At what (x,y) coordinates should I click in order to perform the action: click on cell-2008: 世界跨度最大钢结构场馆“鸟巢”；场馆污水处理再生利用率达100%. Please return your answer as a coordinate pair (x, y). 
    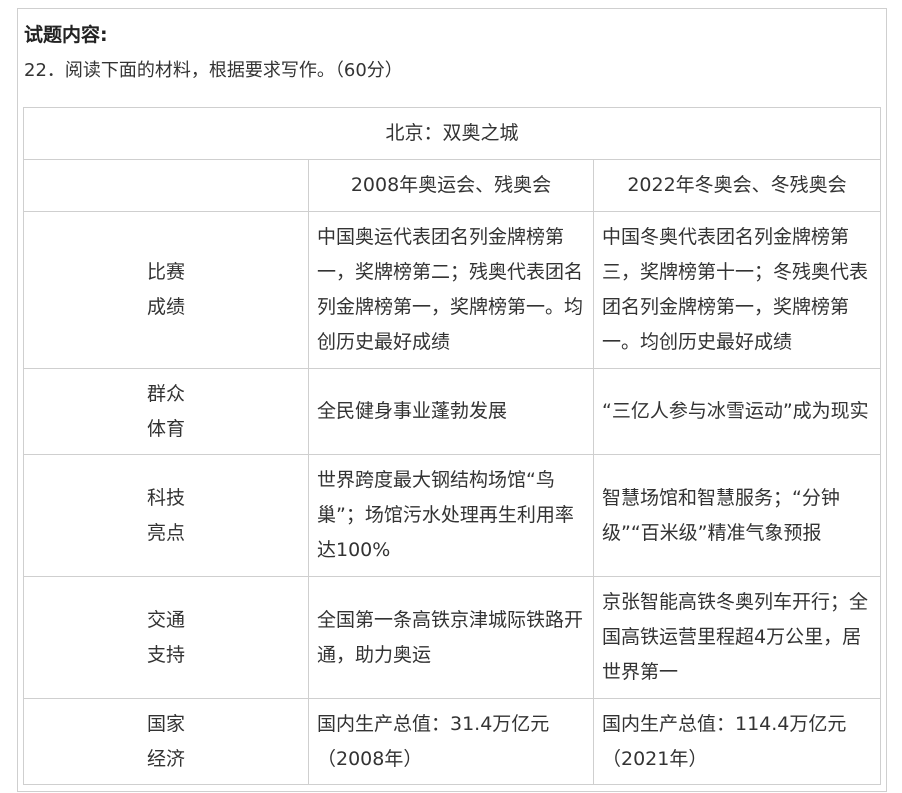
    Looking at the image, I should click on (451, 515).